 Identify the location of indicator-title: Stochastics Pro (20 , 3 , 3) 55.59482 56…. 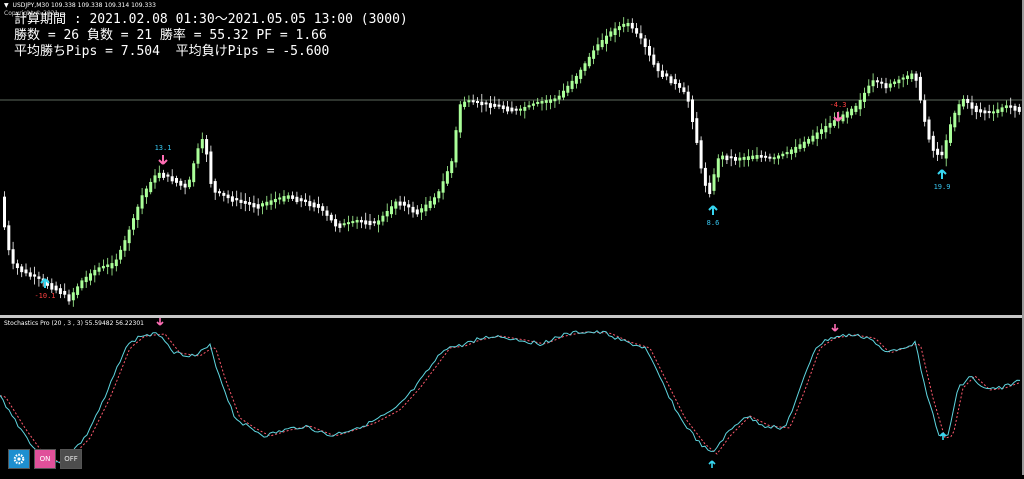
(74, 323).